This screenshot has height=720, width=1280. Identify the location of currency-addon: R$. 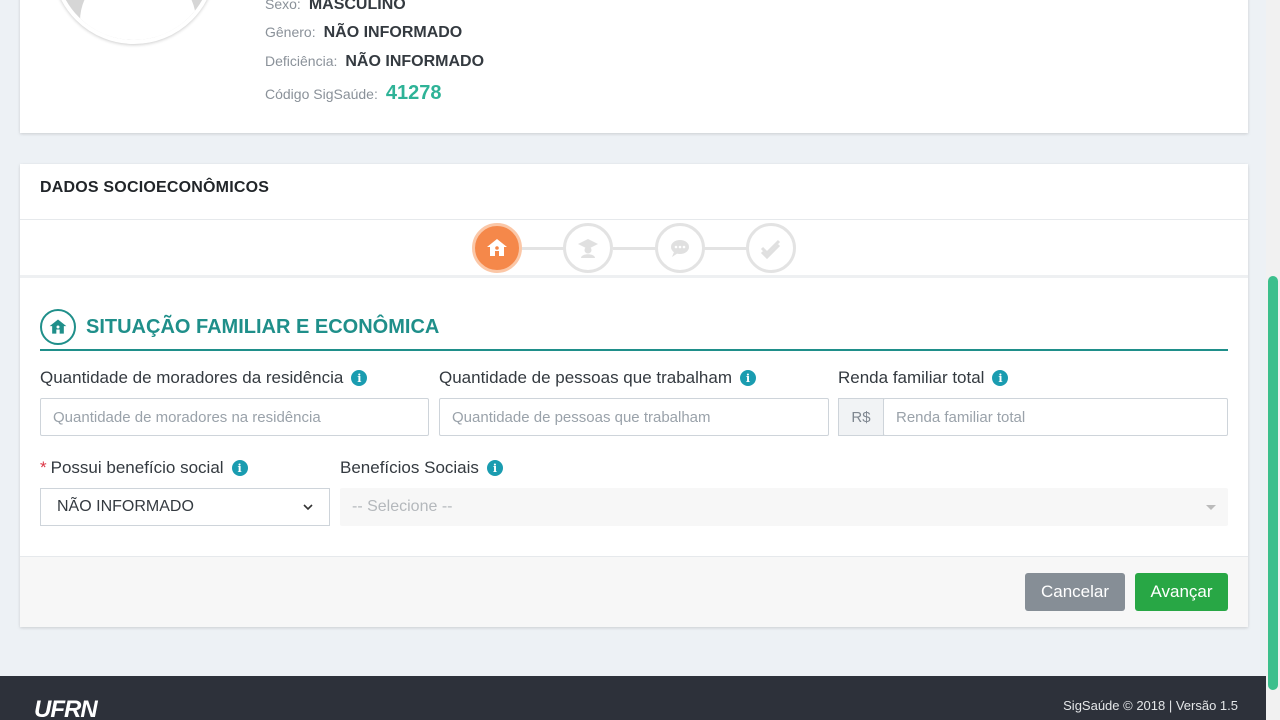
(861, 417).